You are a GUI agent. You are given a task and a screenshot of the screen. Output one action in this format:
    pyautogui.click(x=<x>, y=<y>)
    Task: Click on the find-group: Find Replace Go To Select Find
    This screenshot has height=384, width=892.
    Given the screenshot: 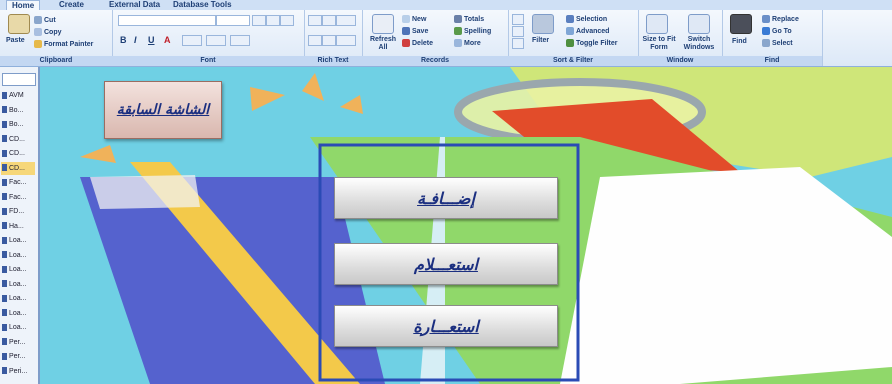 What is the action you would take?
    pyautogui.click(x=772, y=38)
    